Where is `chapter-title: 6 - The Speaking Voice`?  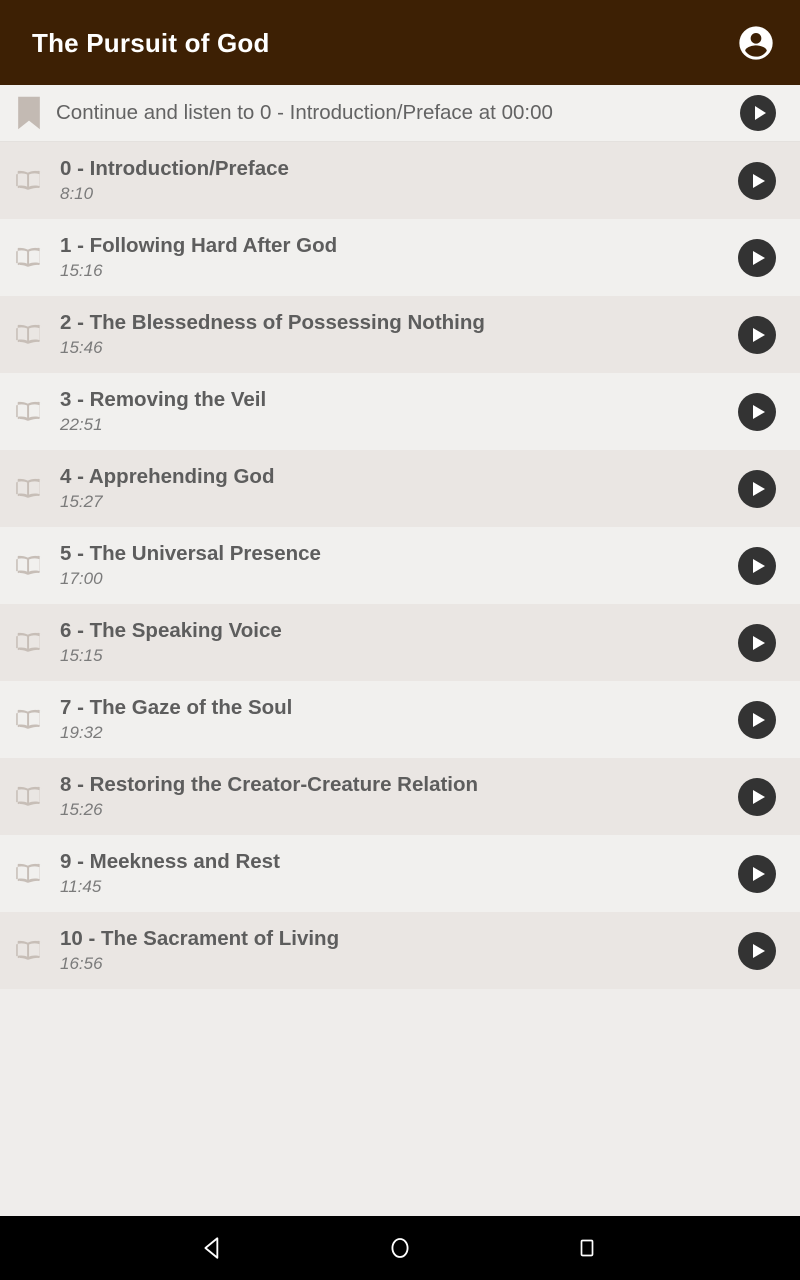 chapter-title: 6 - The Speaking Voice is located at coordinates (171, 630).